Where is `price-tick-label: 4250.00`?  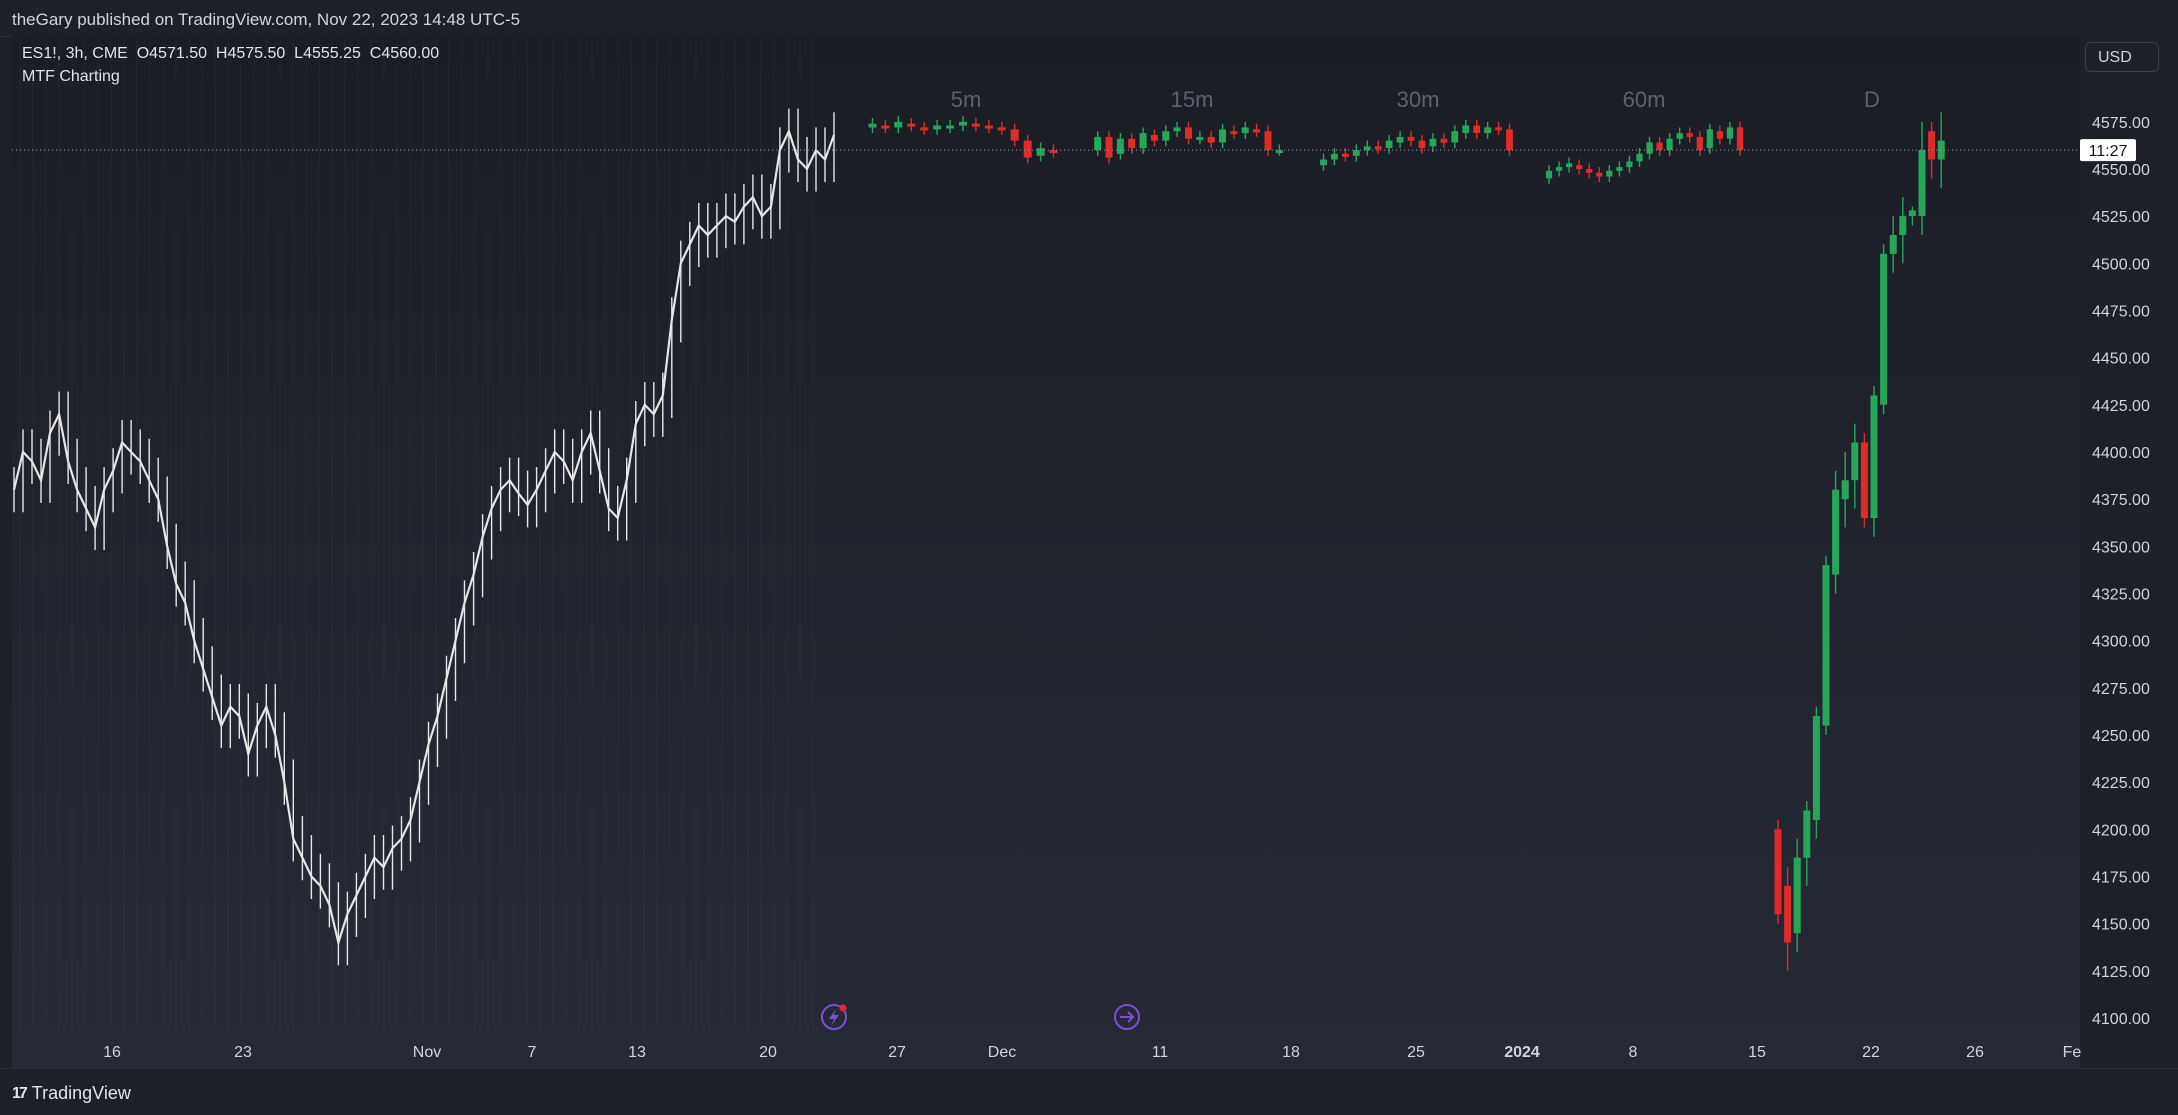 price-tick-label: 4250.00 is located at coordinates (2121, 736).